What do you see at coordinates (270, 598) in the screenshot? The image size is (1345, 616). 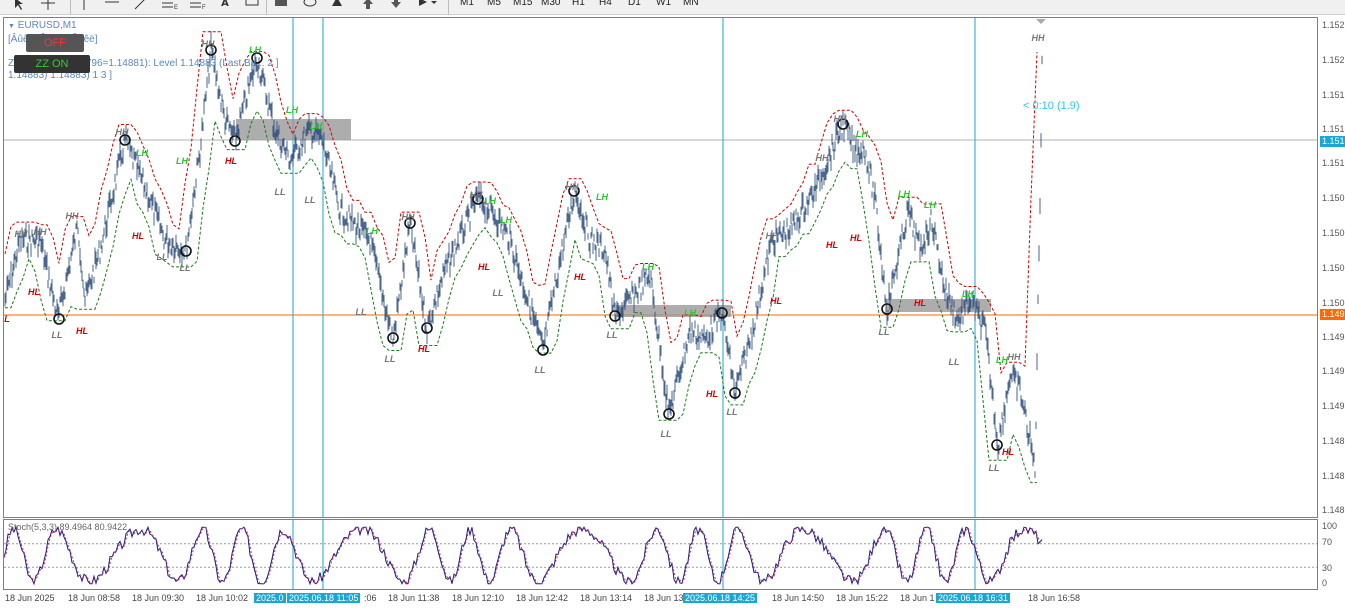 I see `crosshair-time-label: 2025.0` at bounding box center [270, 598].